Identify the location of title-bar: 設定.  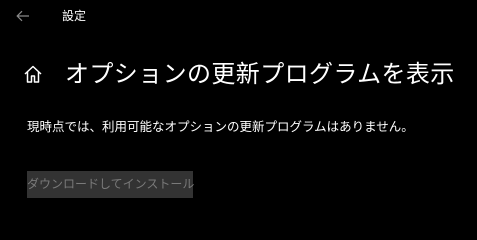
(238, 16).